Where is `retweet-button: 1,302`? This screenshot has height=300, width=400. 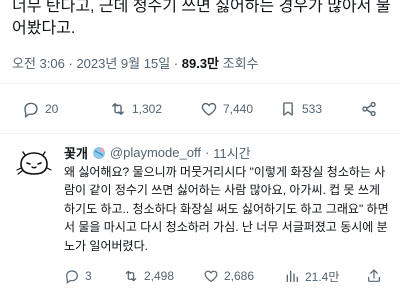
retweet-button: 1,302 is located at coordinates (135, 109).